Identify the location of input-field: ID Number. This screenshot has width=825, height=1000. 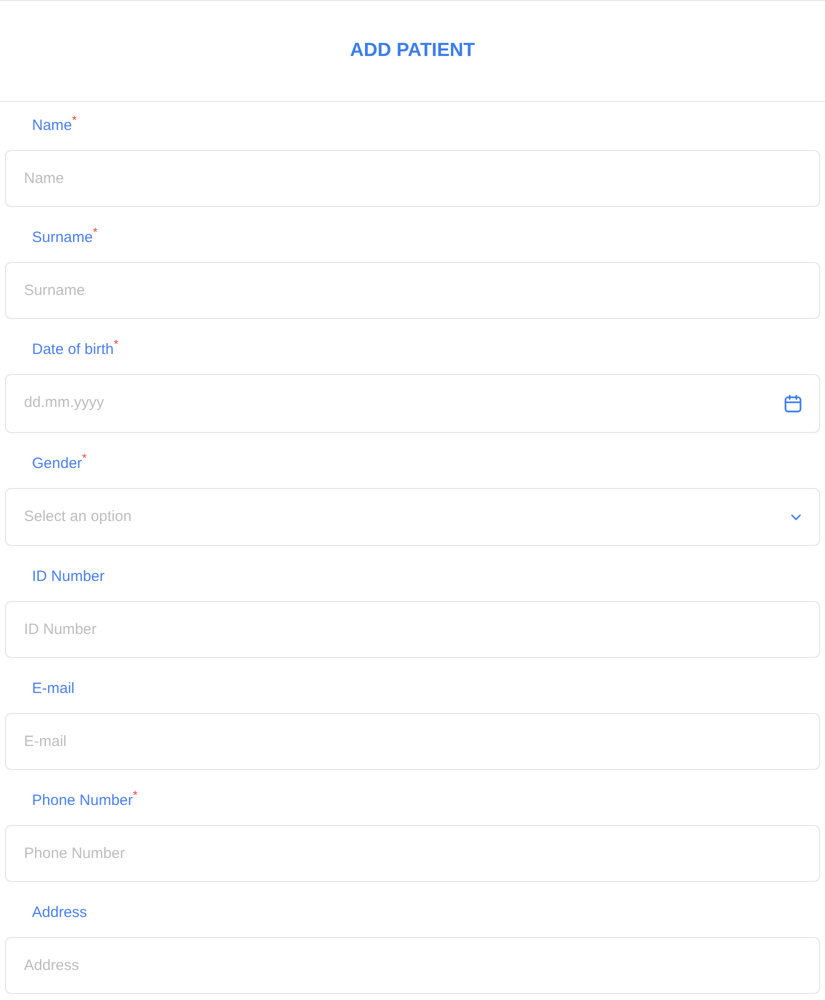
(412, 629).